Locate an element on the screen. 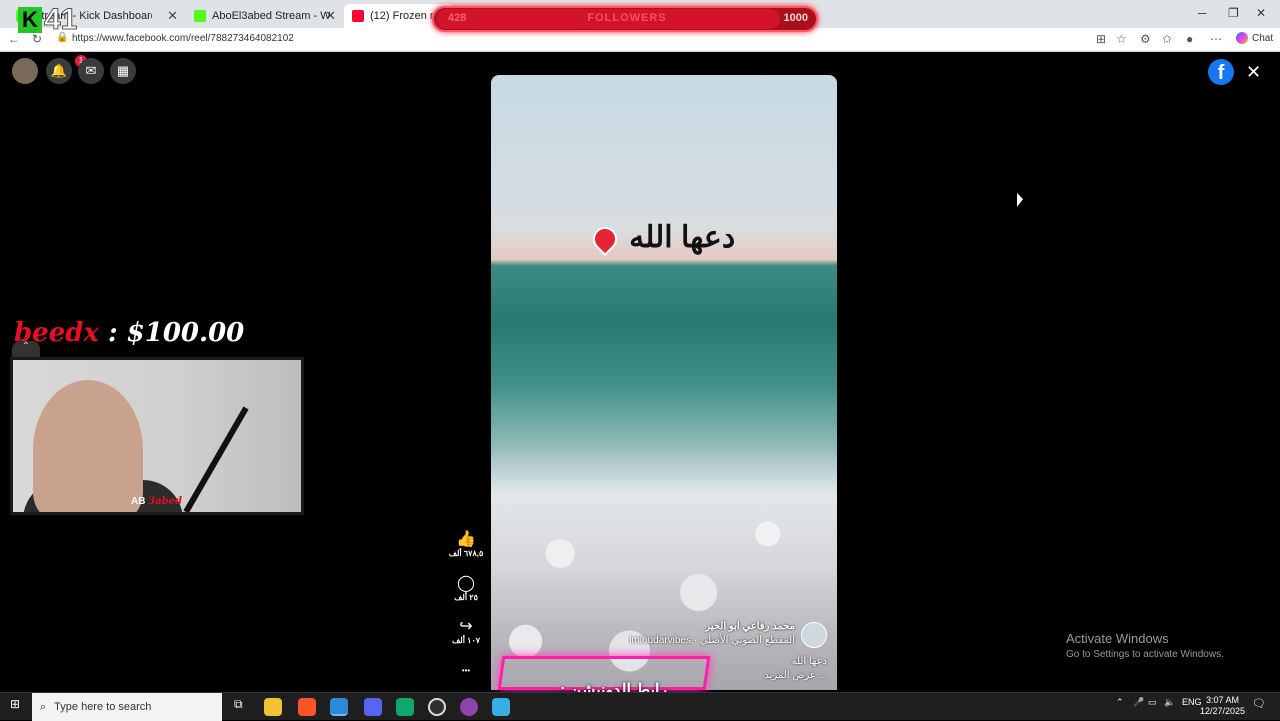 The height and width of the screenshot is (721, 1280). comment-action: ◯ ٢٥ ألف is located at coordinates (466, 588).